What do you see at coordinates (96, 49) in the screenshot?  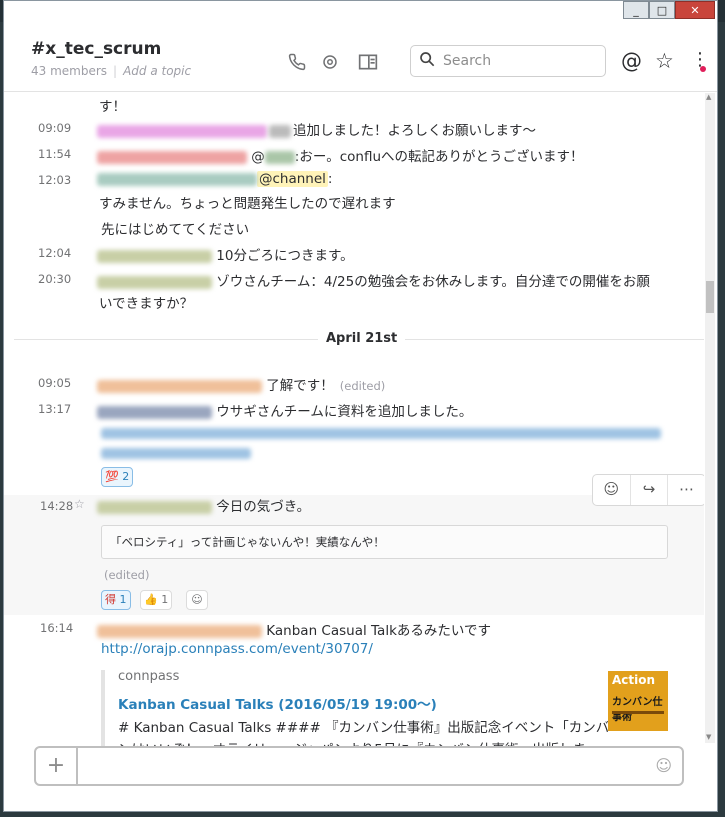 I see `channel-name: #x_tec_scrum` at bounding box center [96, 49].